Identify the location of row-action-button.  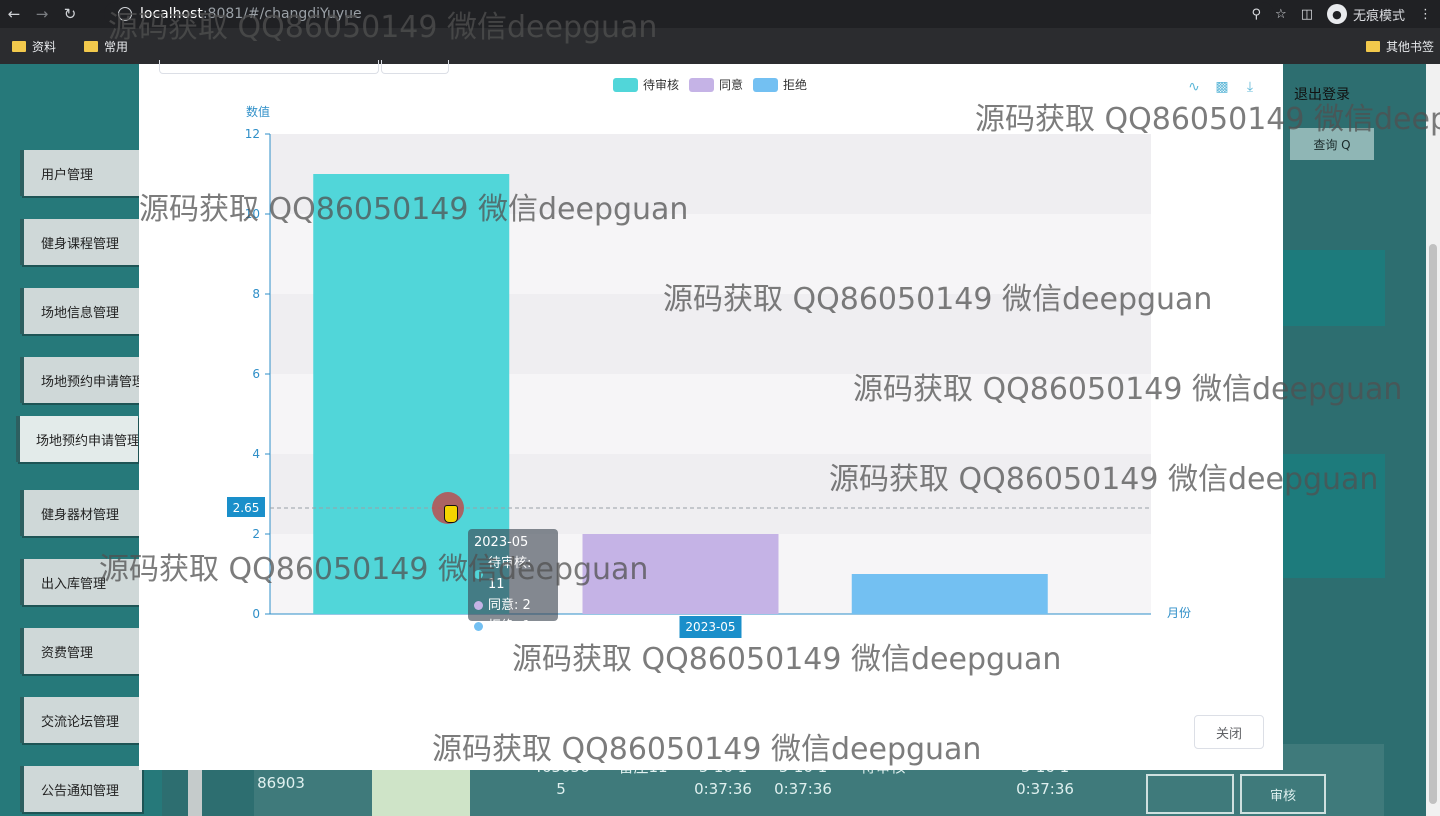
(1190, 794).